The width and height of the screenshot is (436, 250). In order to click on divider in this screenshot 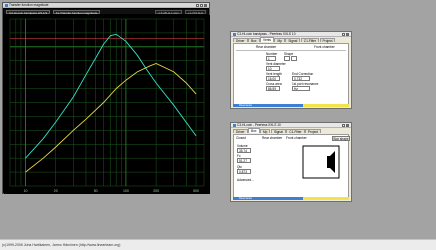, I will do `click(291, 50)`.